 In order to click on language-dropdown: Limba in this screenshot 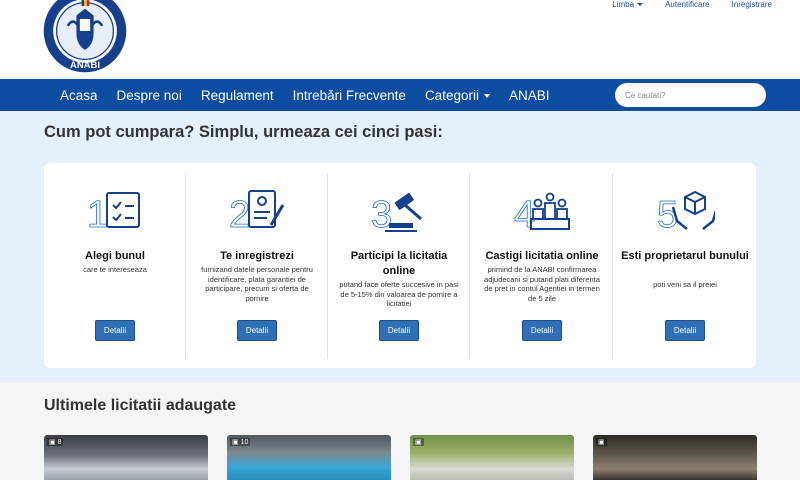, I will do `click(628, 4)`.